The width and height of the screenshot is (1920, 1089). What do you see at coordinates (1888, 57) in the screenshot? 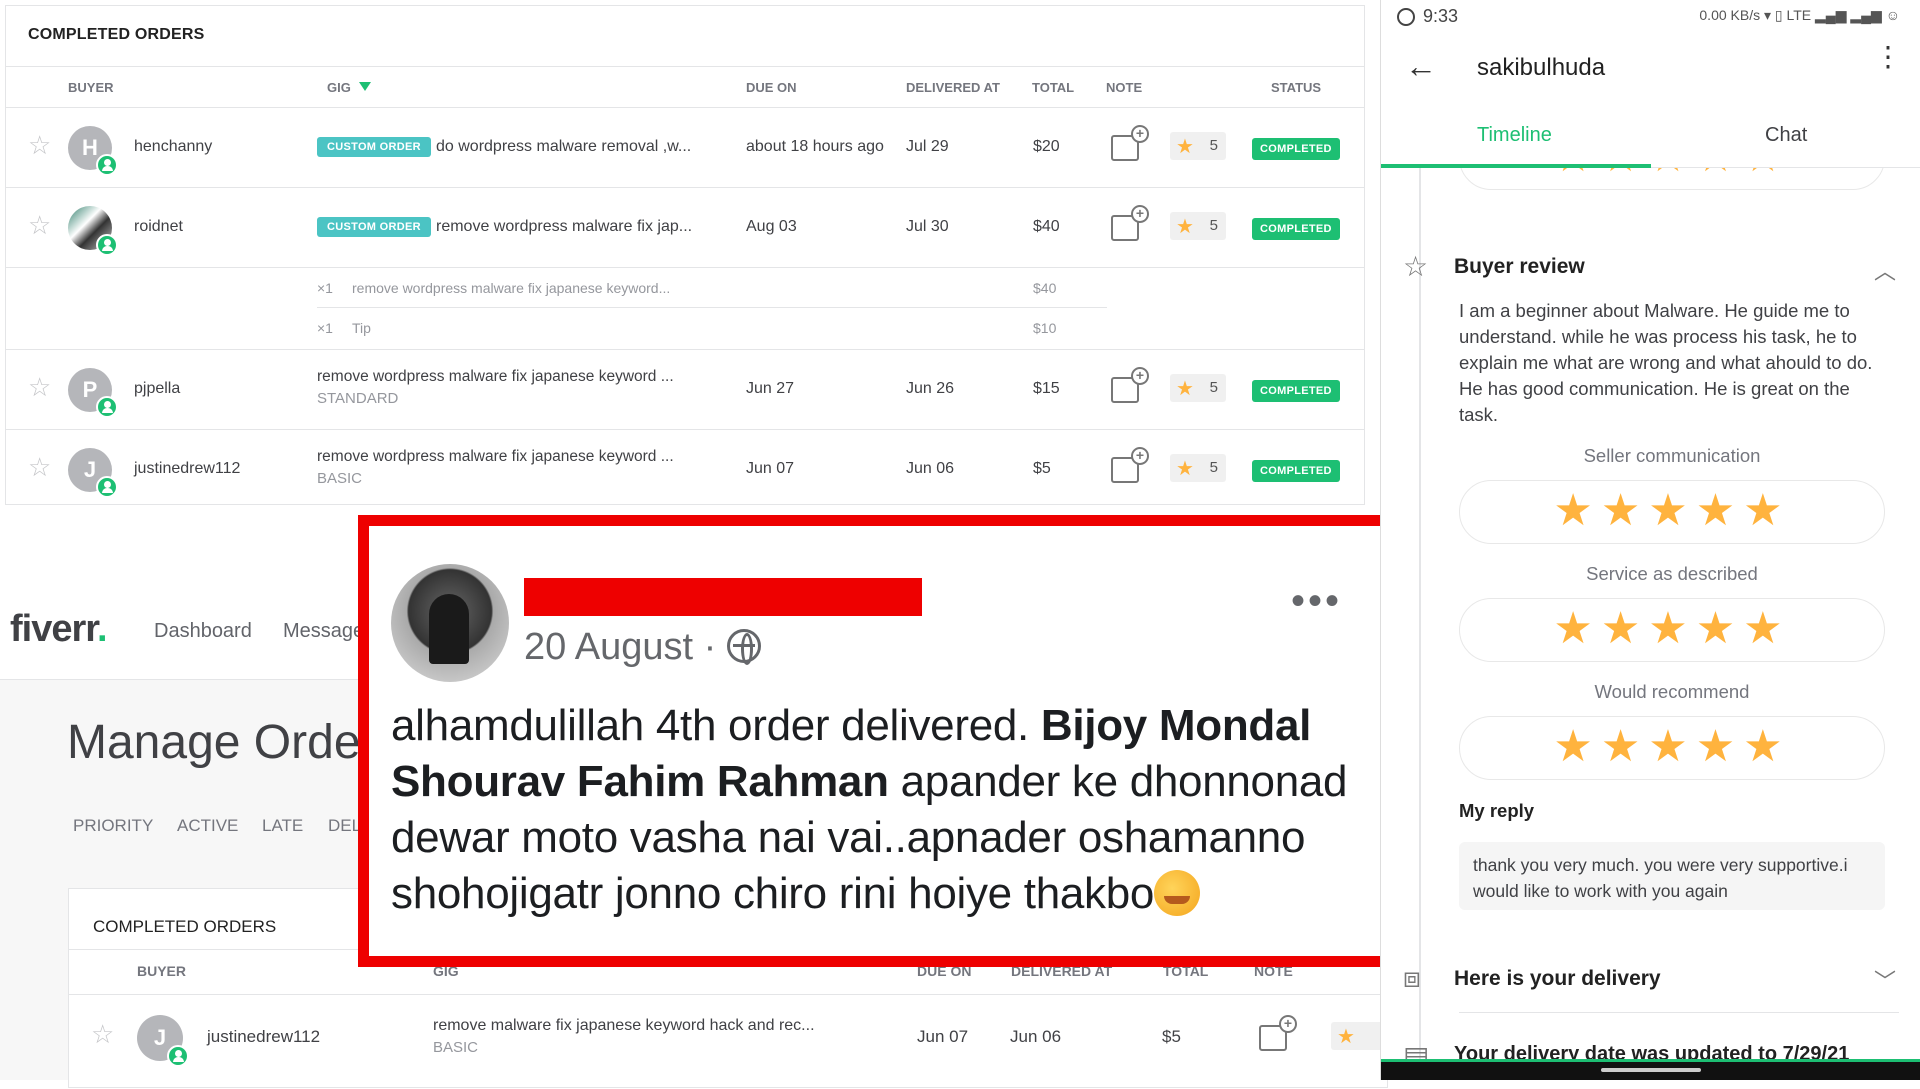
I see `more-vert-icon: ⋮` at bounding box center [1888, 57].